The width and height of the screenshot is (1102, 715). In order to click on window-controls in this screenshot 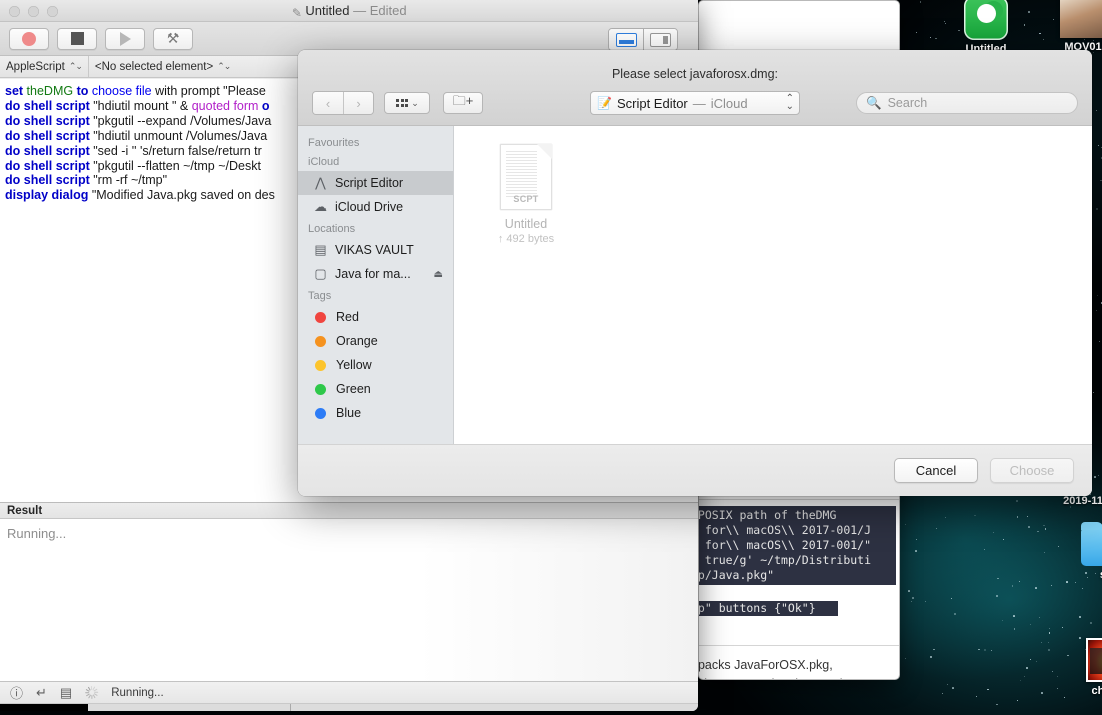, I will do `click(33, 11)`.